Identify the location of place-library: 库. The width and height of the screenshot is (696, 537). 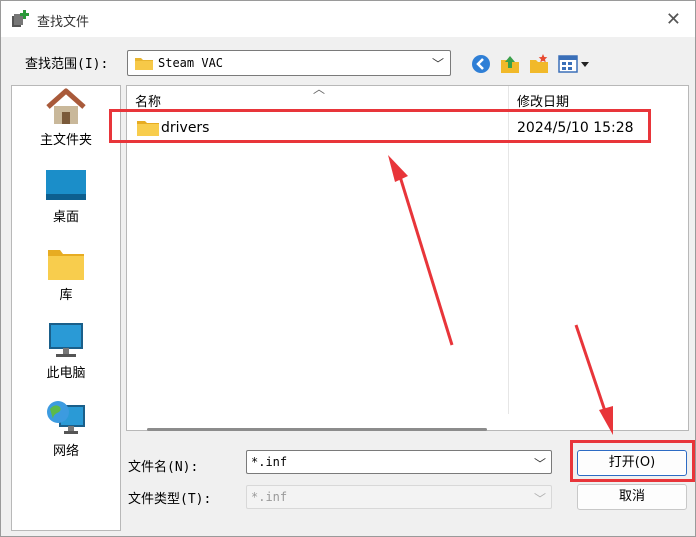
(66, 274).